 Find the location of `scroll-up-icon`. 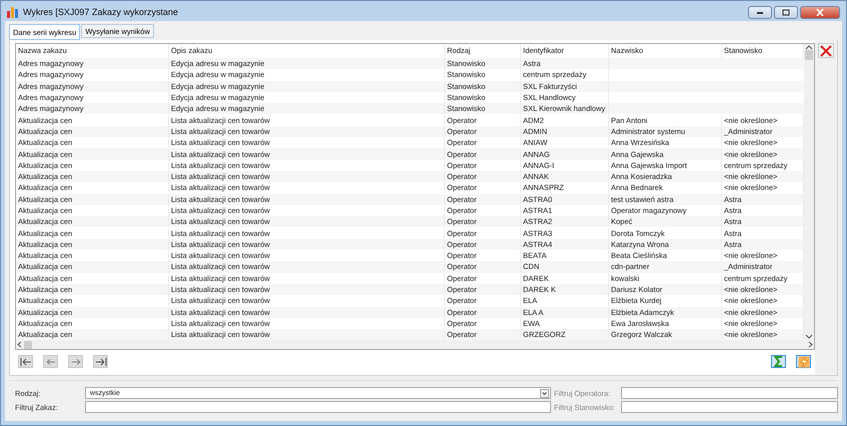

scroll-up-icon is located at coordinates (809, 47).